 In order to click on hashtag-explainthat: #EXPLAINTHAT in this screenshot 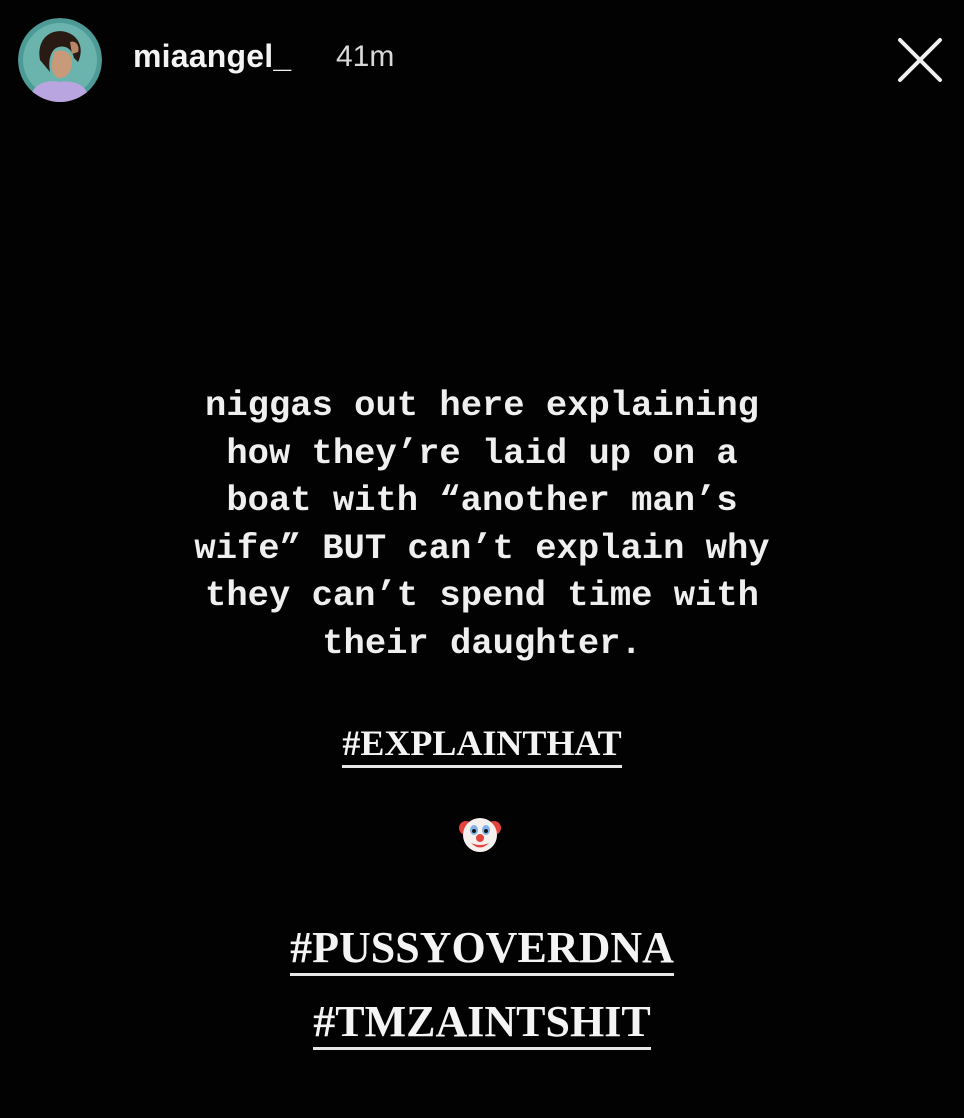, I will do `click(482, 745)`.